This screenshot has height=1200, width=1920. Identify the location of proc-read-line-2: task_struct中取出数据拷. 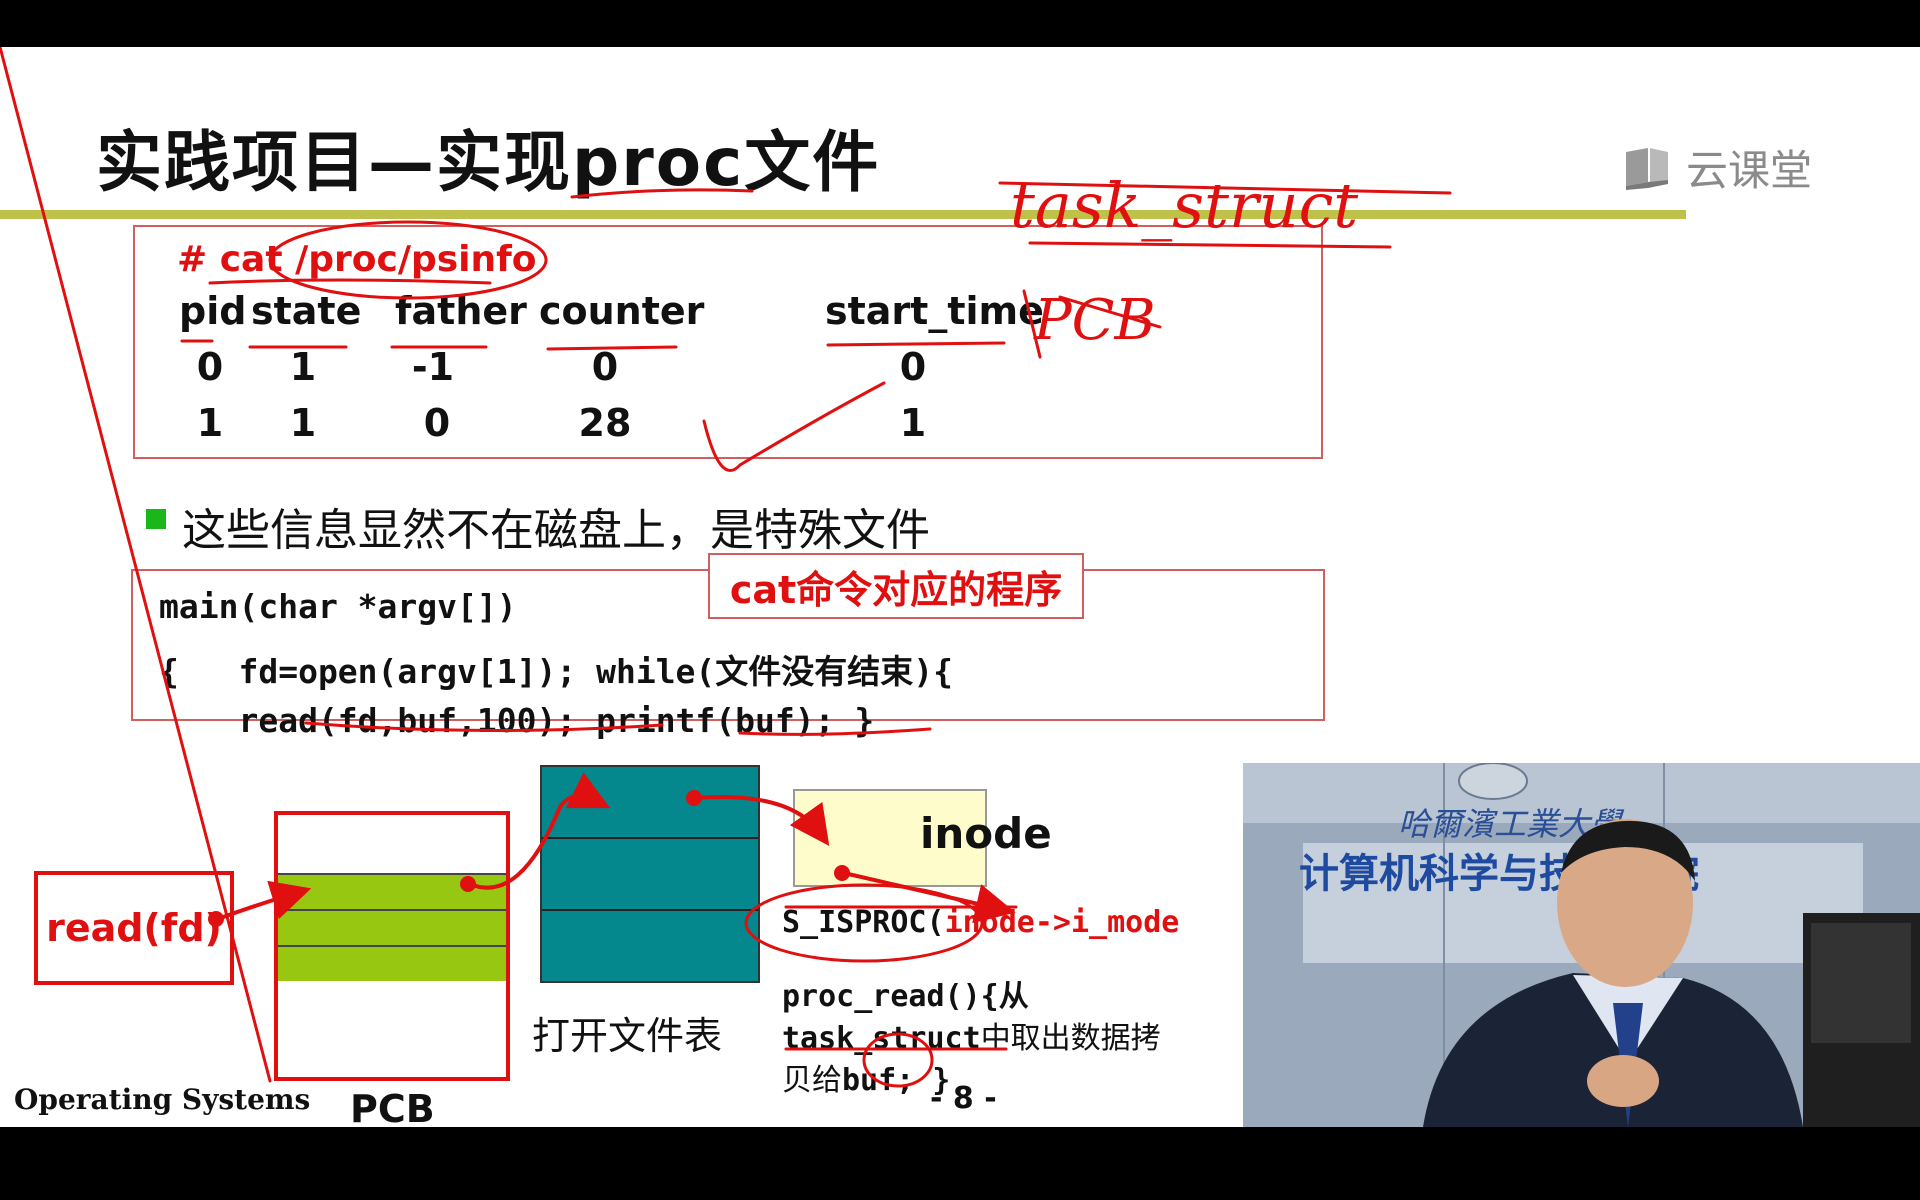
(971, 1035).